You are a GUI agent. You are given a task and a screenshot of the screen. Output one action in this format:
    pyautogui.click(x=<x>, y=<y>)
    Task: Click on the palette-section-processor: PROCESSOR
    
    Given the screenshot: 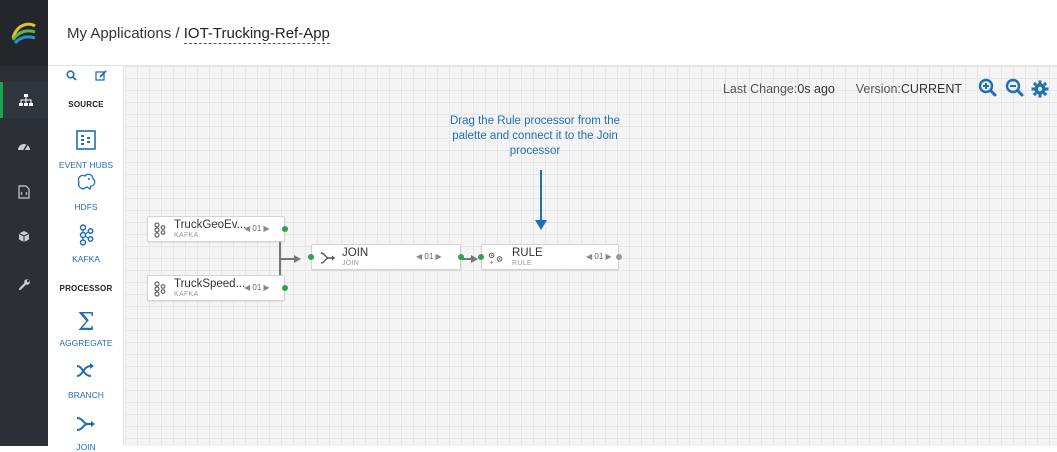 What is the action you would take?
    pyautogui.click(x=86, y=288)
    